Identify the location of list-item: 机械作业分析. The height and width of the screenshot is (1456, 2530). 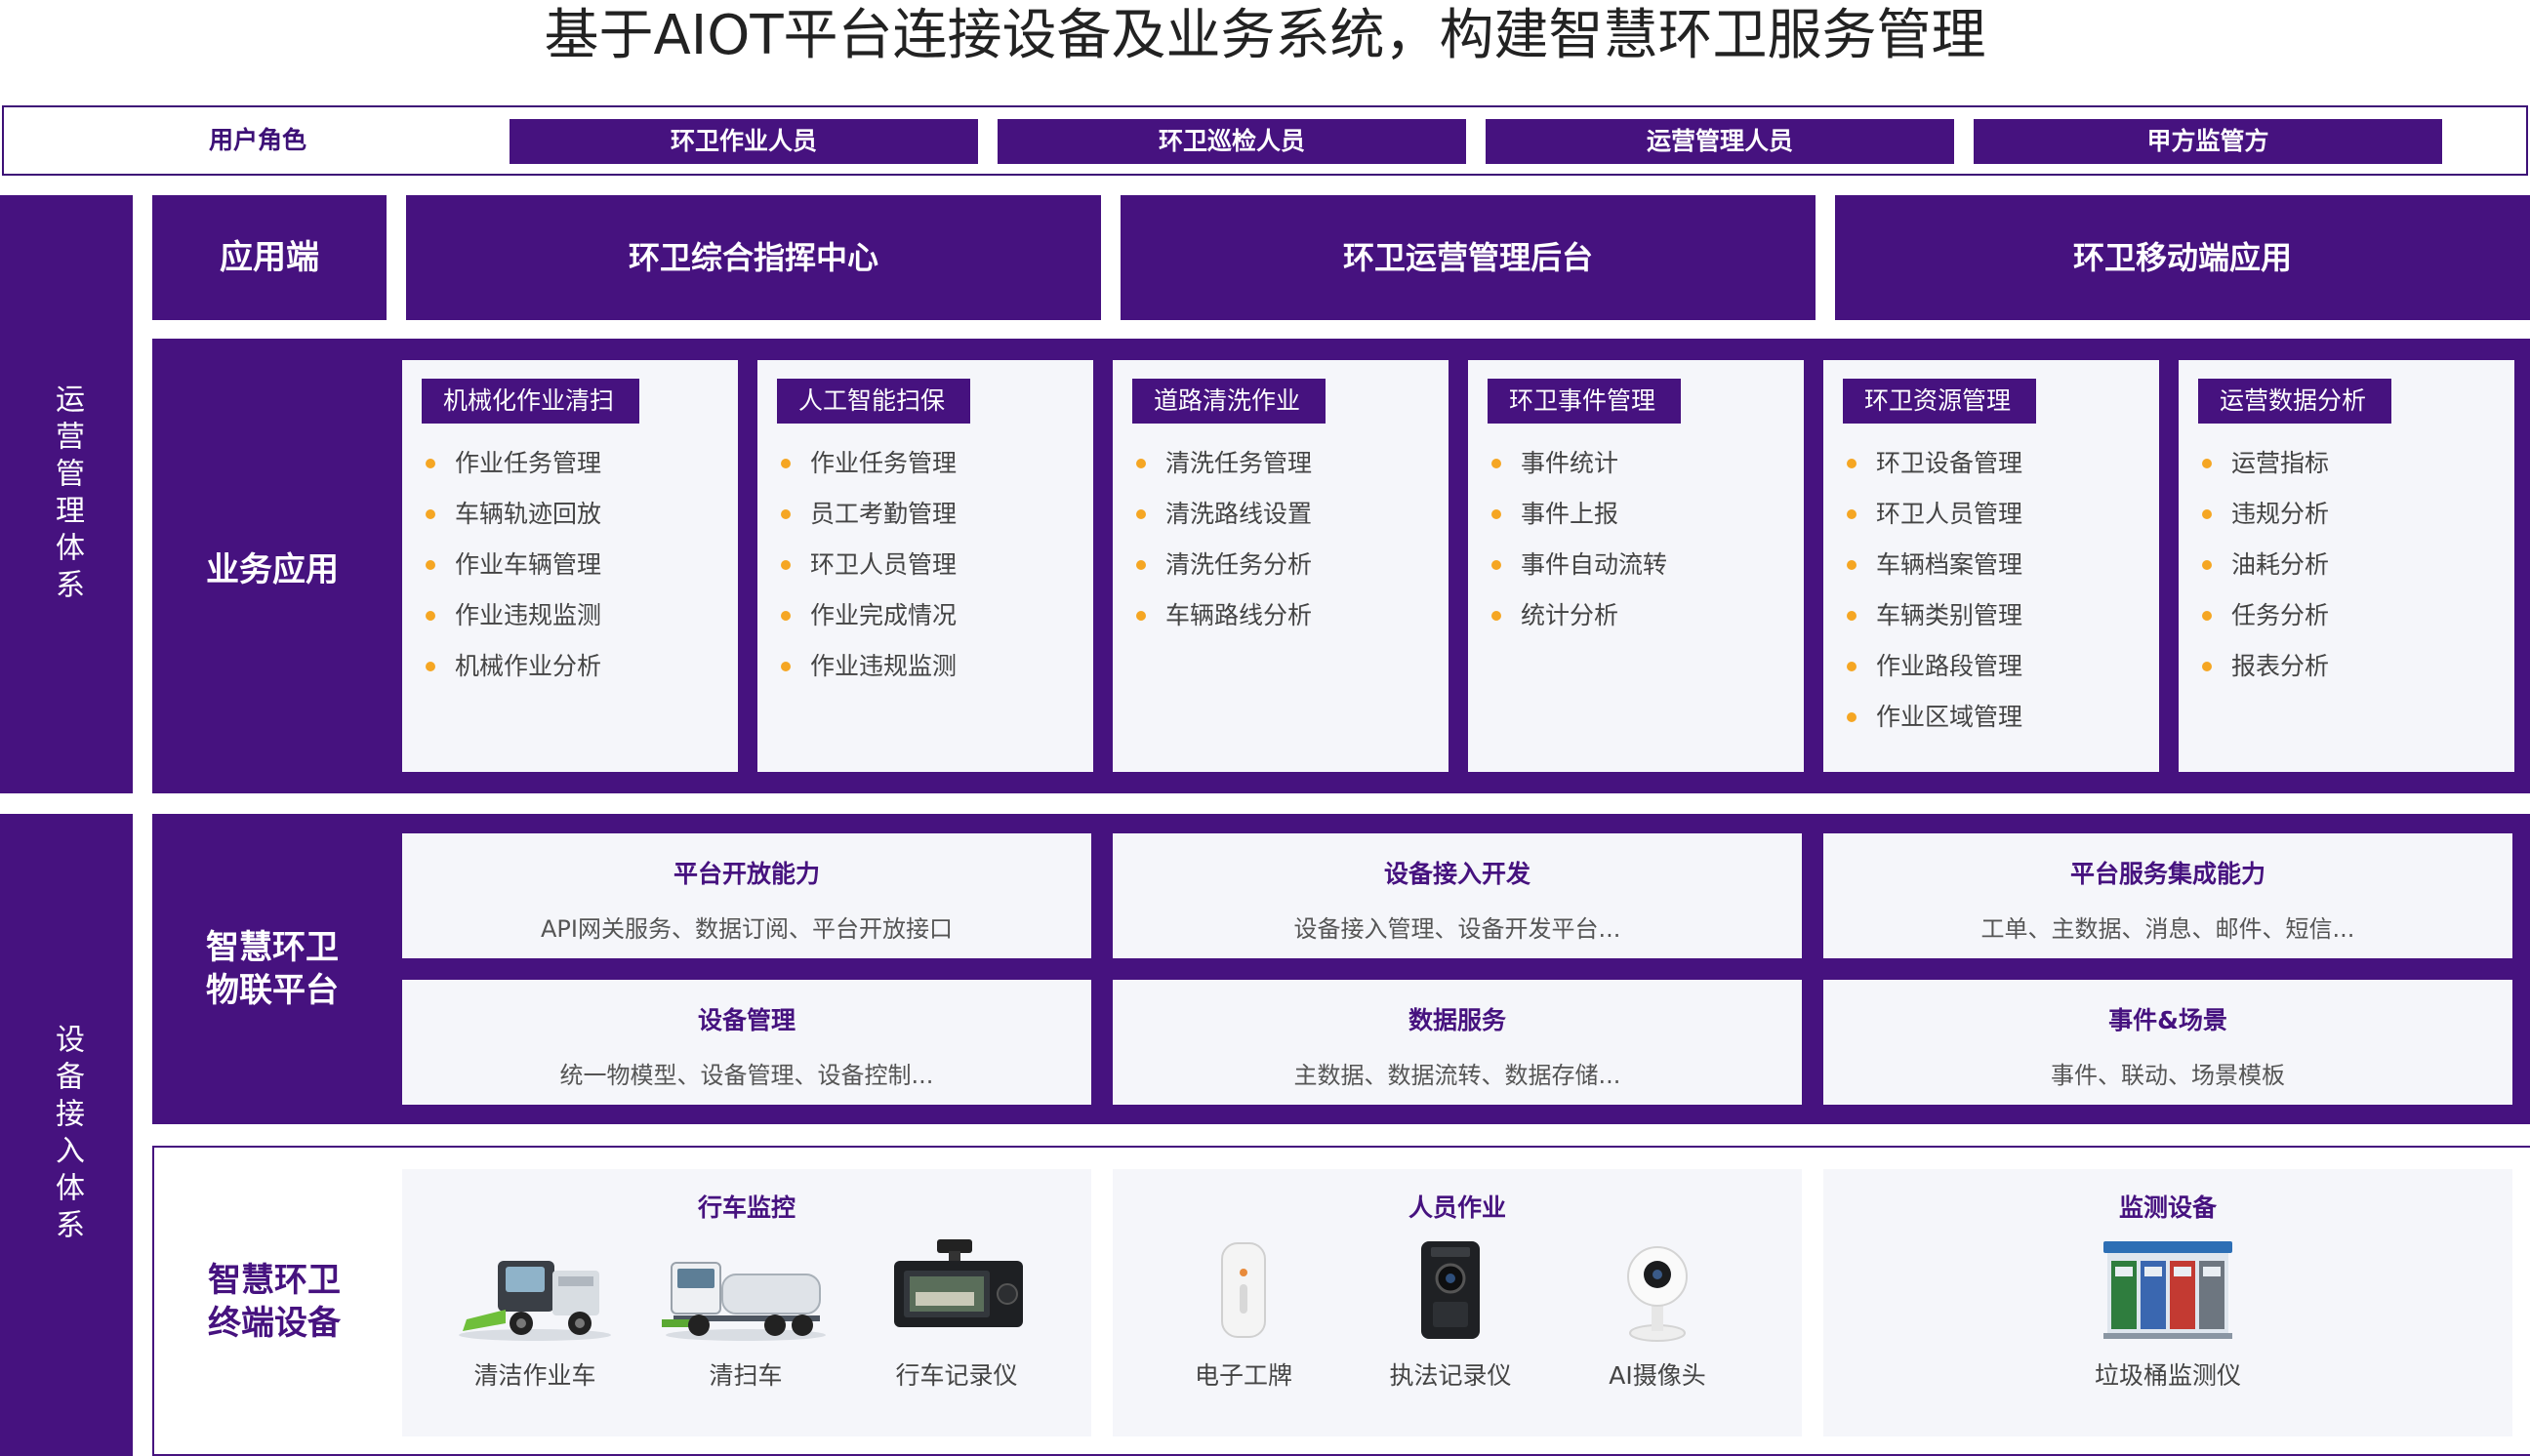
(511, 674).